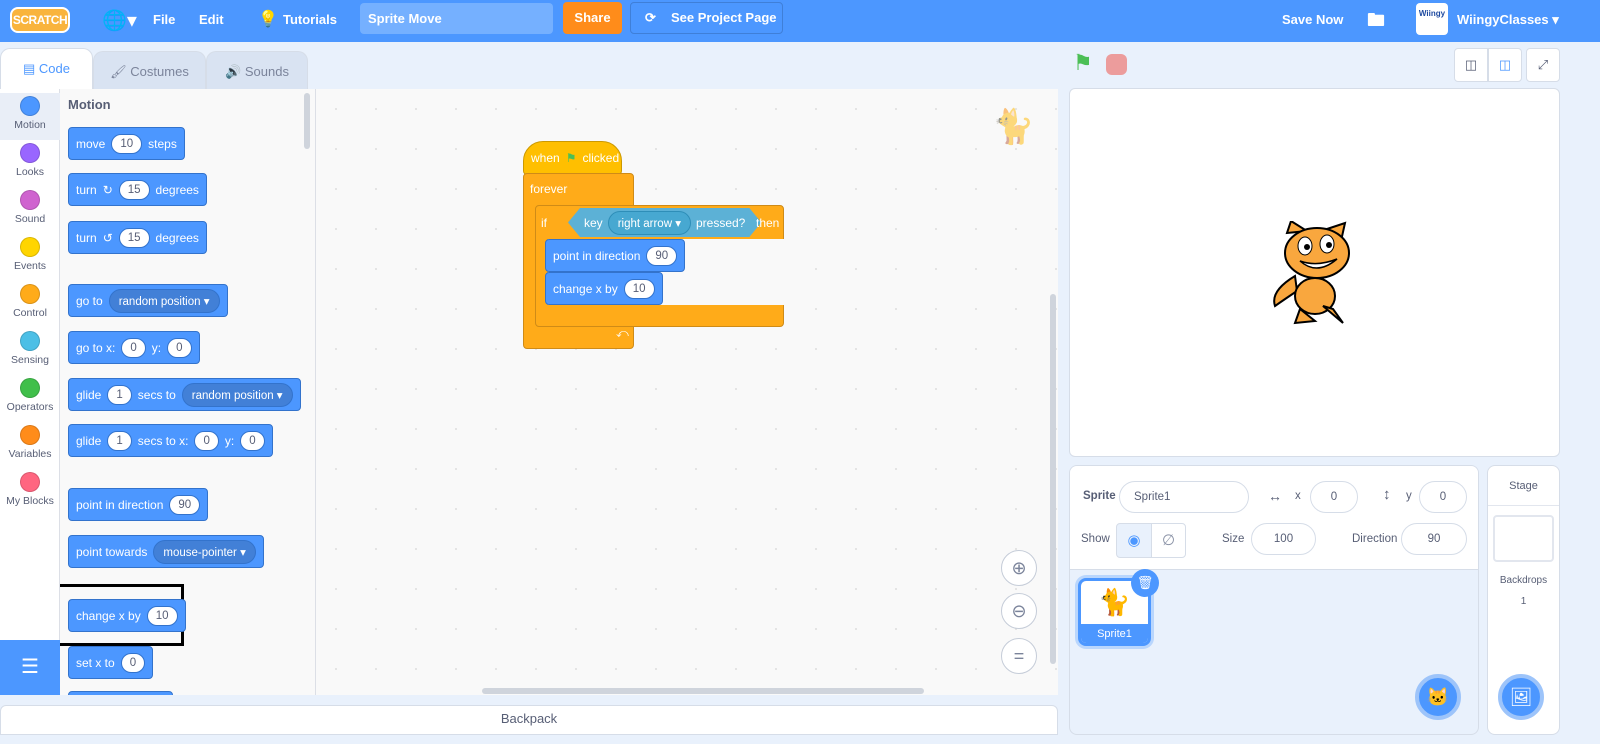 The width and height of the screenshot is (1600, 744). I want to click on edit-menu: Edit, so click(211, 19).